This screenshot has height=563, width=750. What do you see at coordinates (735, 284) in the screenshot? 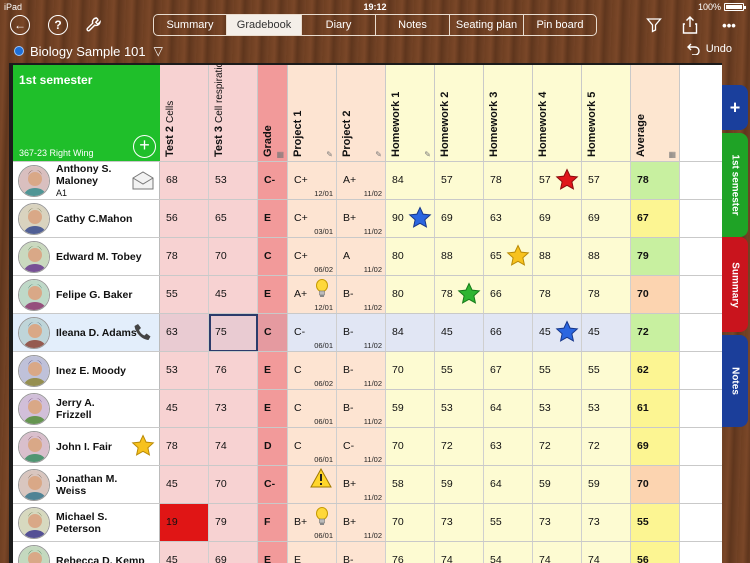
I see `tab-summary-side: Summary` at bounding box center [735, 284].